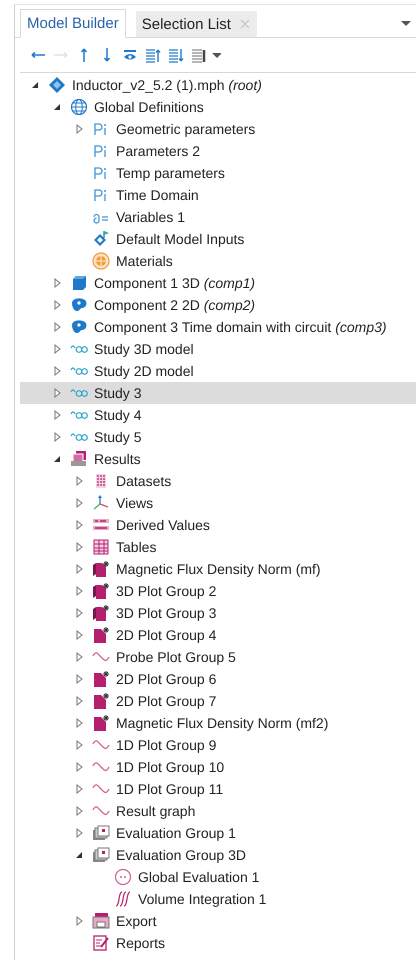 This screenshot has width=416, height=960. Describe the element at coordinates (218, 525) in the screenshot. I see `tree-item: Derived Values` at that location.